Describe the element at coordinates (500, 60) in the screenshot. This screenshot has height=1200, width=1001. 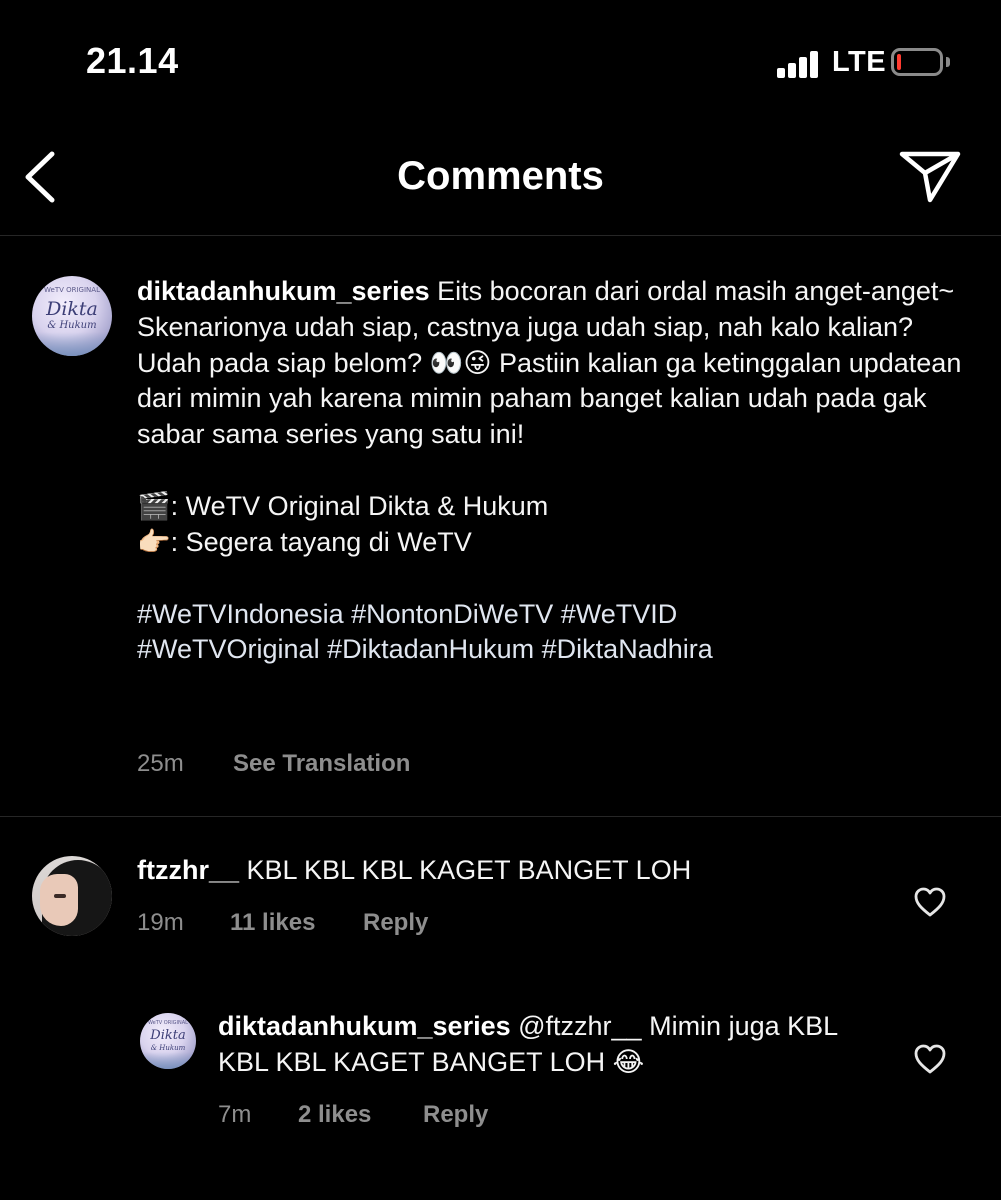
I see `status-bar: 21.14 LTE` at that location.